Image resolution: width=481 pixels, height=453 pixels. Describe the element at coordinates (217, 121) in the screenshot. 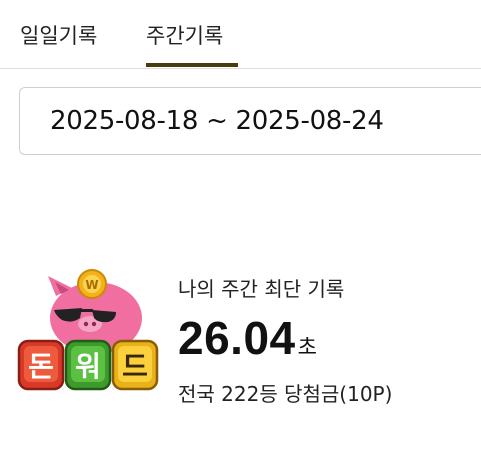

I see `date-range-text: 2025-08-18 ~ 2025-08-24` at that location.